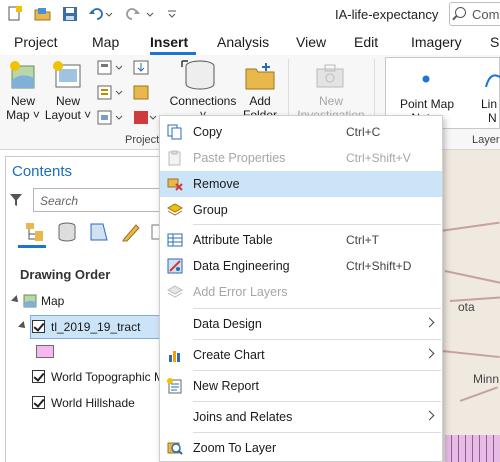 The image size is (500, 462). Describe the element at coordinates (489, 104) in the screenshot. I see `line-map-notes-label-1: Lin` at that location.